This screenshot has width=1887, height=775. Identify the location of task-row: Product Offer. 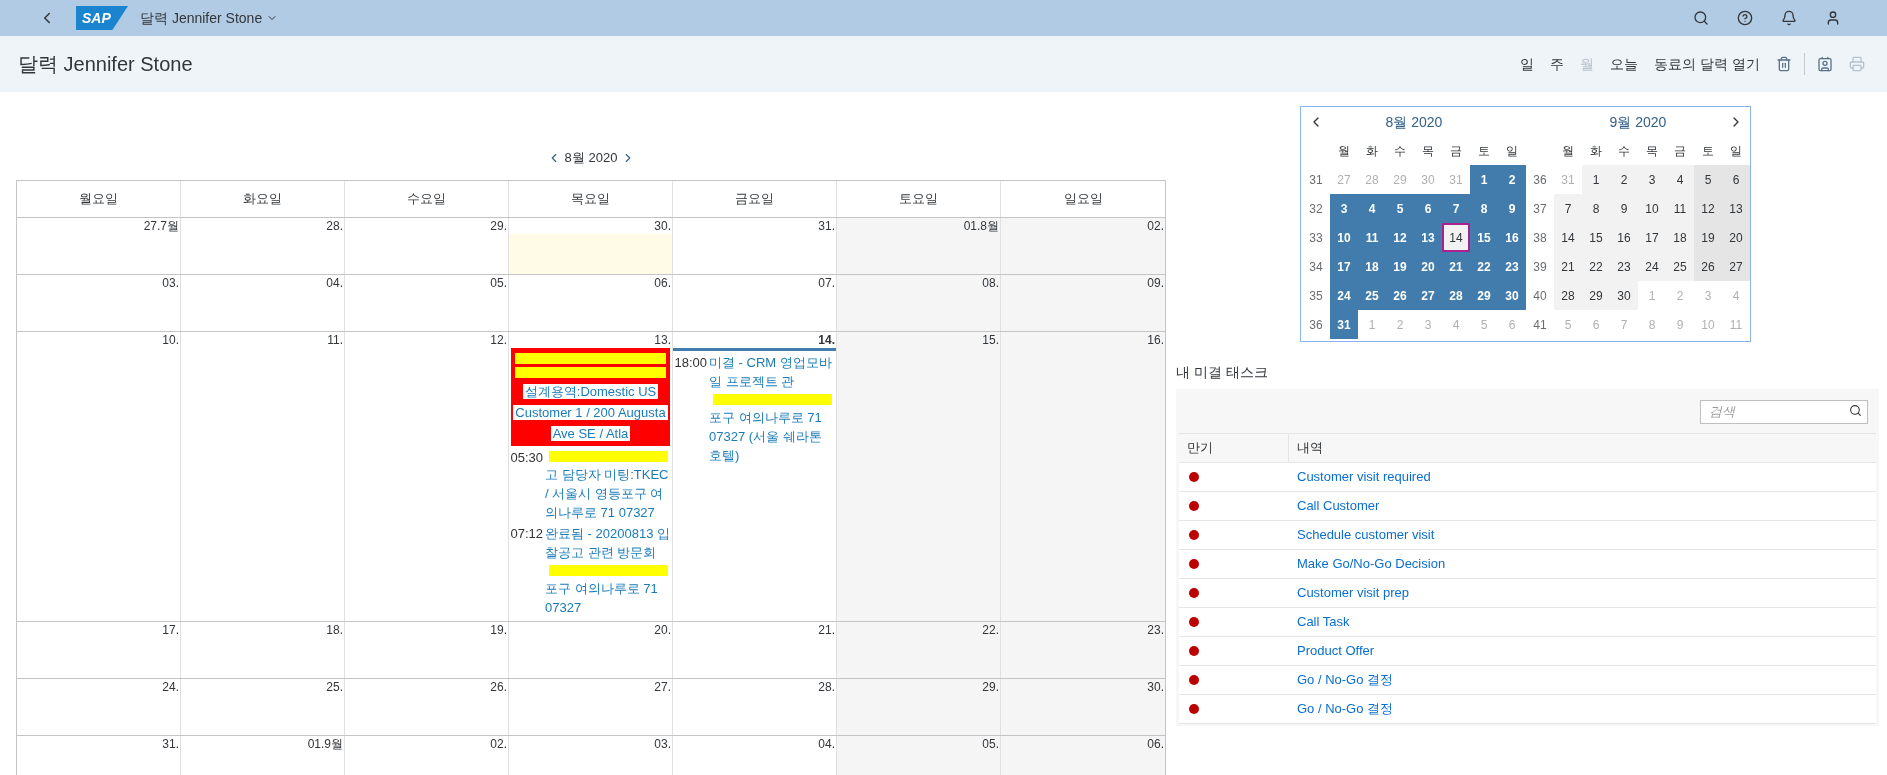
(1527, 651).